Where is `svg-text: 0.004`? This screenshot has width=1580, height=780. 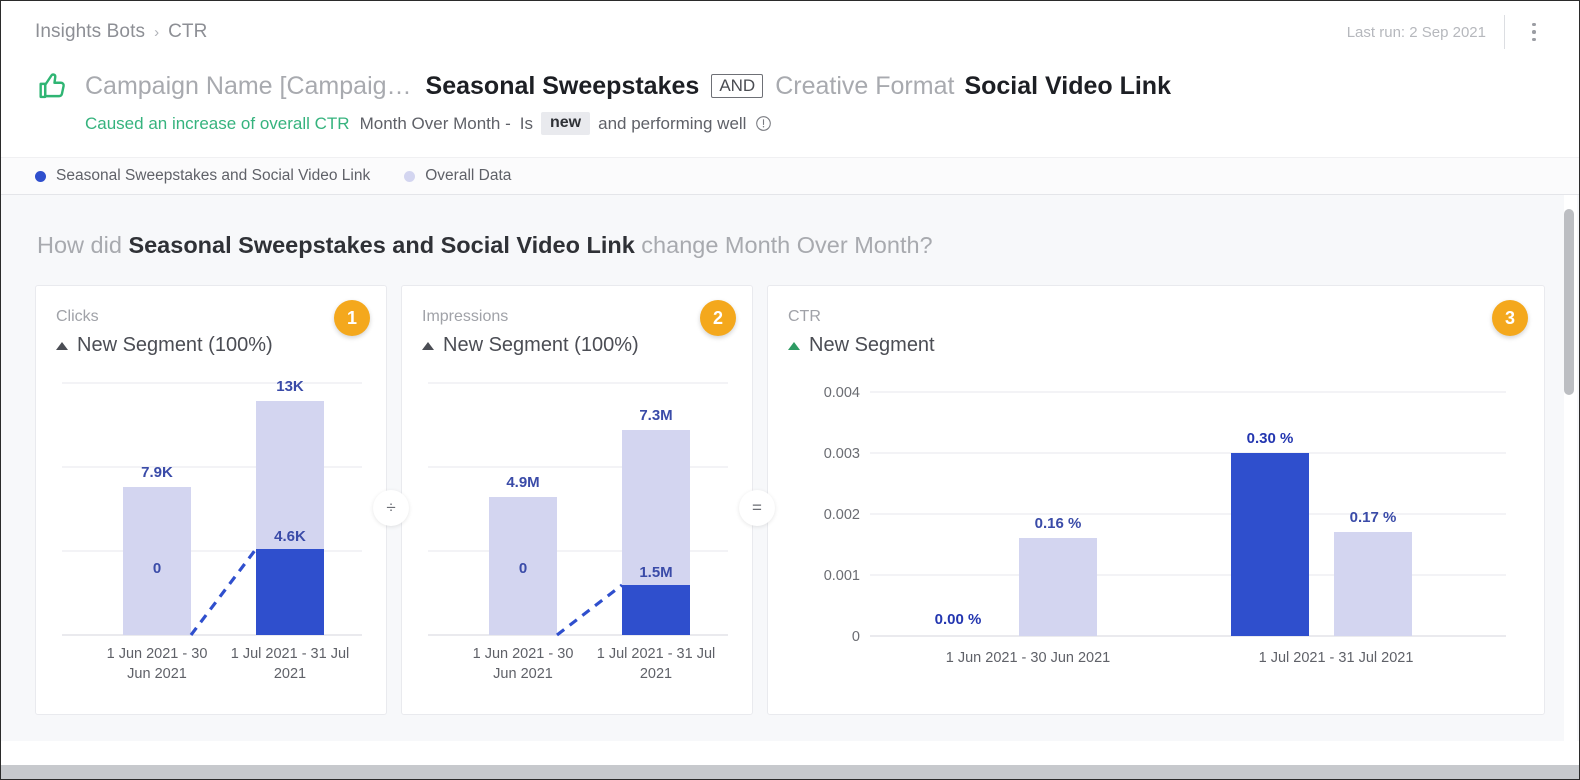 svg-text: 0.004 is located at coordinates (842, 393).